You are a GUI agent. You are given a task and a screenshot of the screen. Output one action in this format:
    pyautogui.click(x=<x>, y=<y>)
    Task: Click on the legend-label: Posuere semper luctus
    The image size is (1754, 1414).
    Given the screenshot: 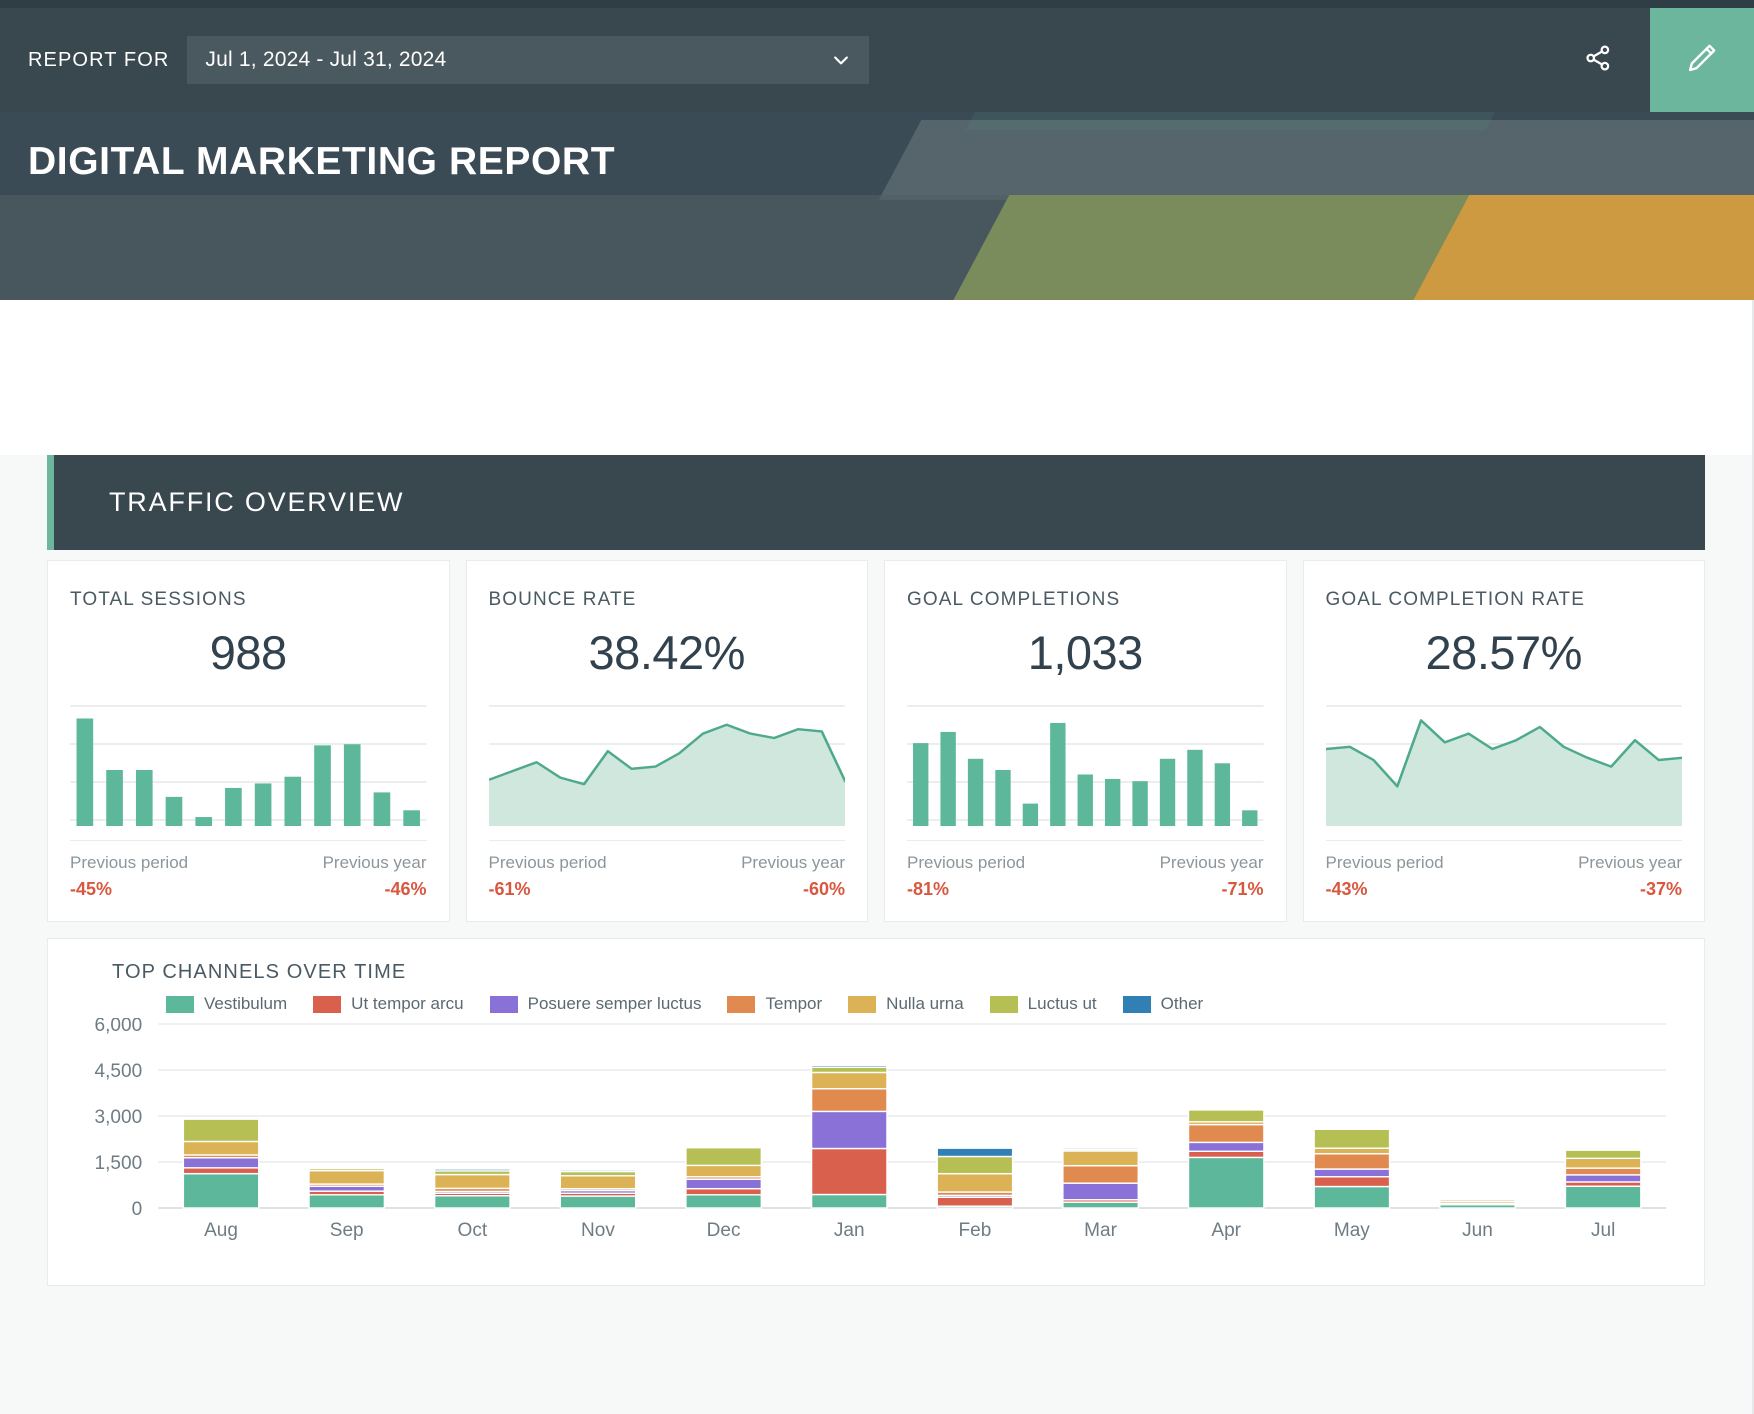 What is the action you would take?
    pyautogui.click(x=614, y=1003)
    